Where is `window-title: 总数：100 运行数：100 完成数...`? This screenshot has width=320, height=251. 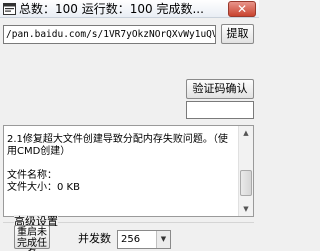
window-title: 总数：100 运行数：100 完成数... is located at coordinates (111, 9).